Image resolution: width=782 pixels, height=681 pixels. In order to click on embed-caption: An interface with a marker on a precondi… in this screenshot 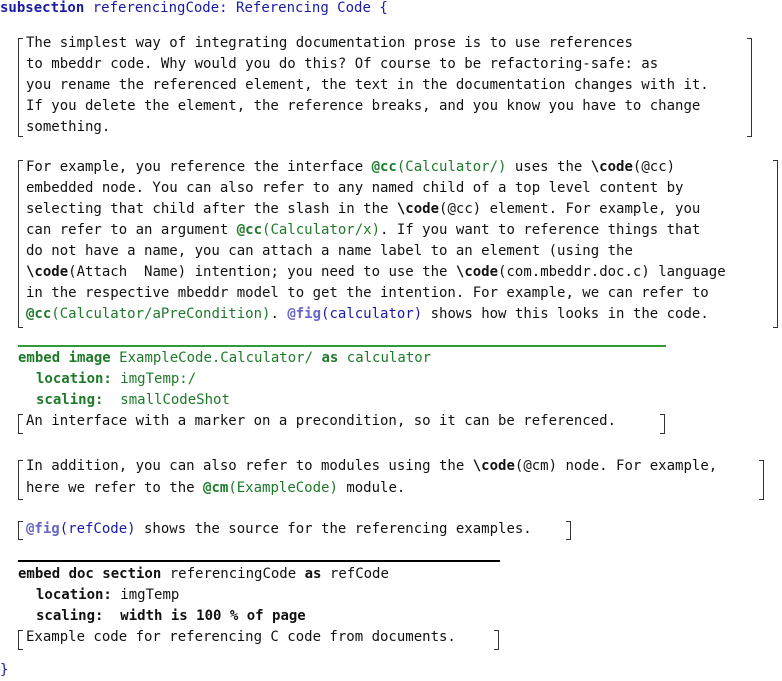, I will do `click(321, 421)`.